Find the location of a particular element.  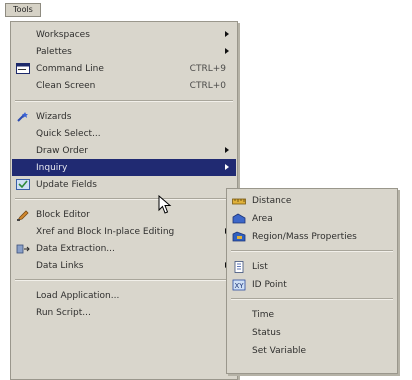

menu-item-label: Wizards is located at coordinates (54, 116).